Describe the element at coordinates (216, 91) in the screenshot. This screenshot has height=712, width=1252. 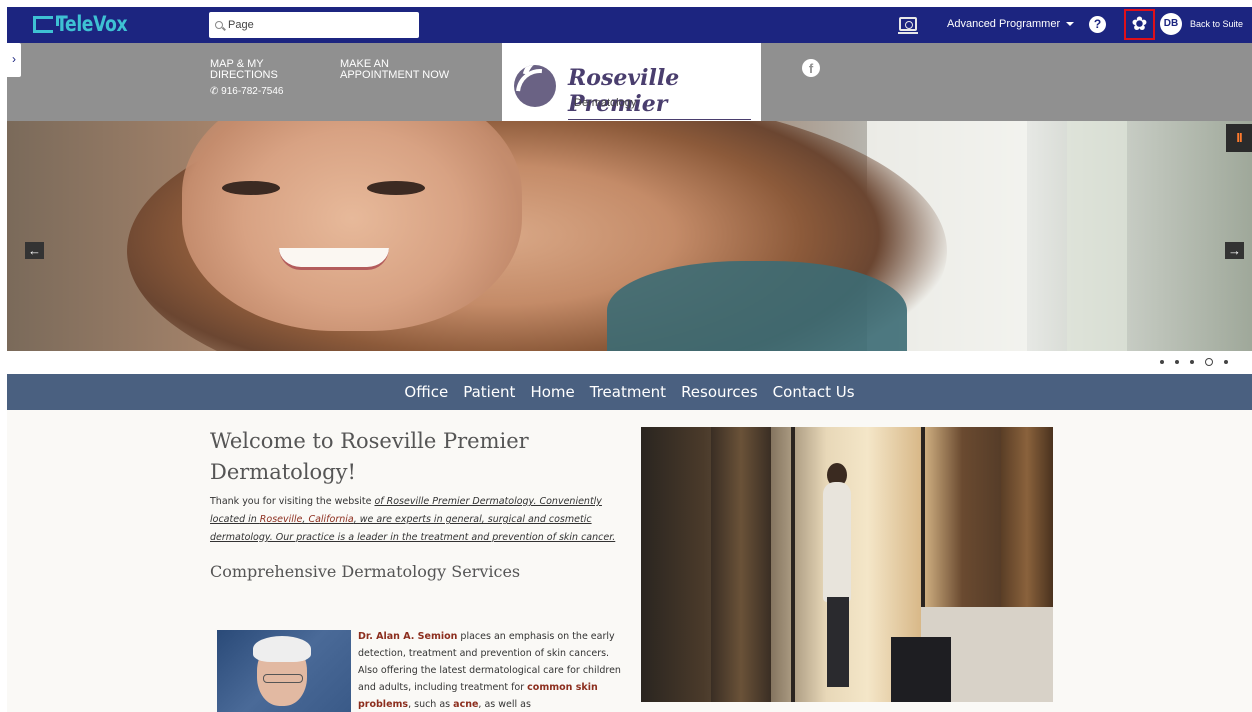
I see `phone-icon: ✆` at that location.